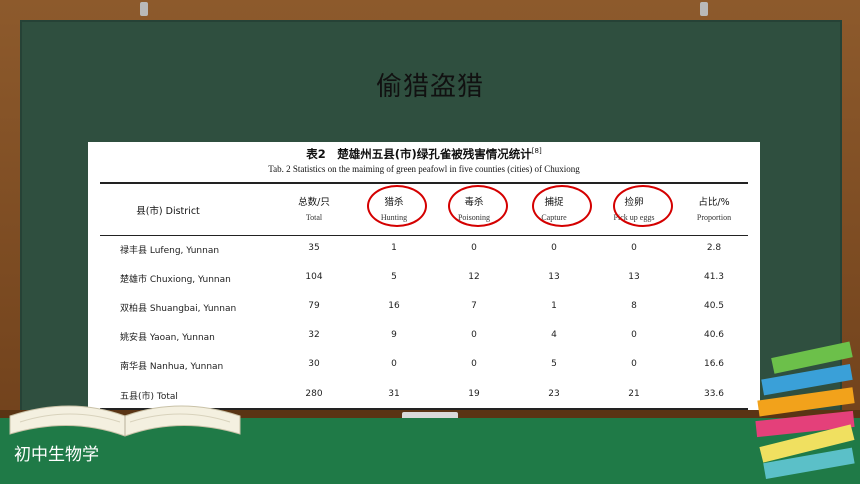 This screenshot has height=484, width=860. What do you see at coordinates (429, 87) in the screenshot?
I see `slide-title: 偷猎盗猎` at bounding box center [429, 87].